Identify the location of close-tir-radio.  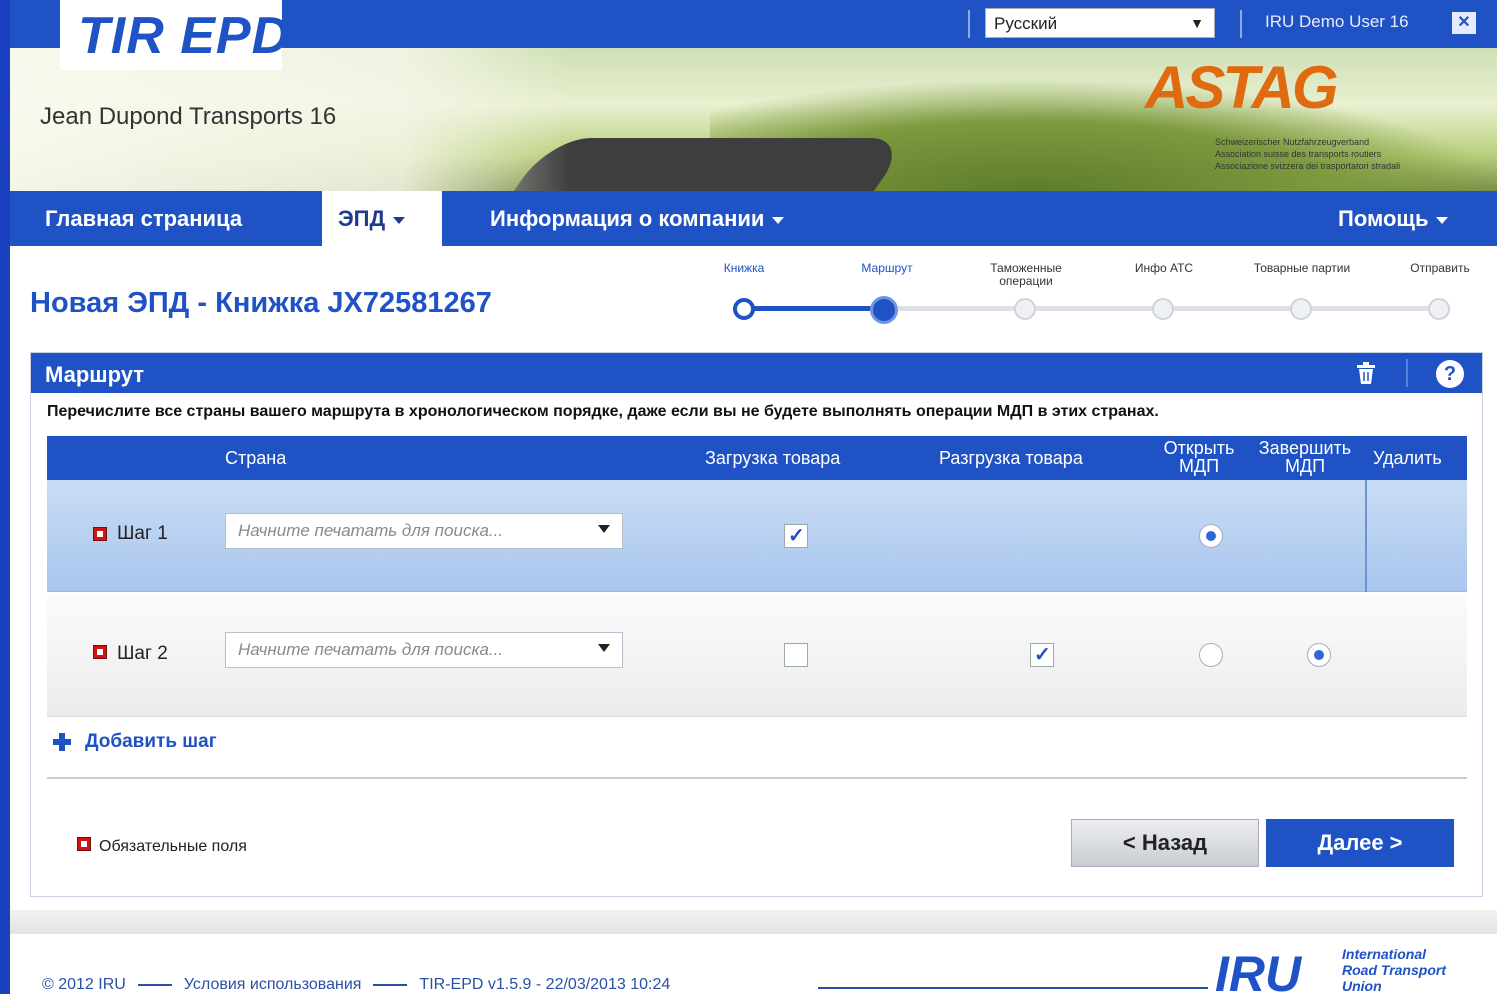
(1319, 655).